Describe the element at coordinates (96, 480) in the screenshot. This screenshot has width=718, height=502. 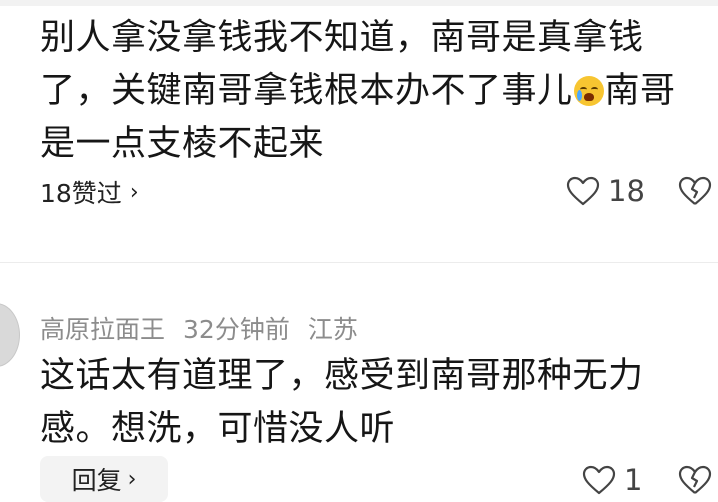
I see `reply-label: 回复` at that location.